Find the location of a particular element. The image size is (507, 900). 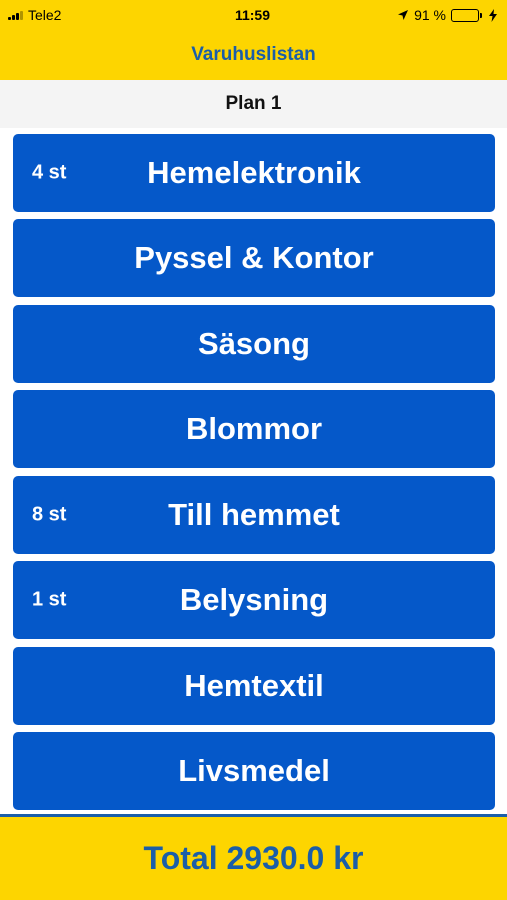

category-button-livsmedel: Livsmedel is located at coordinates (254, 771).